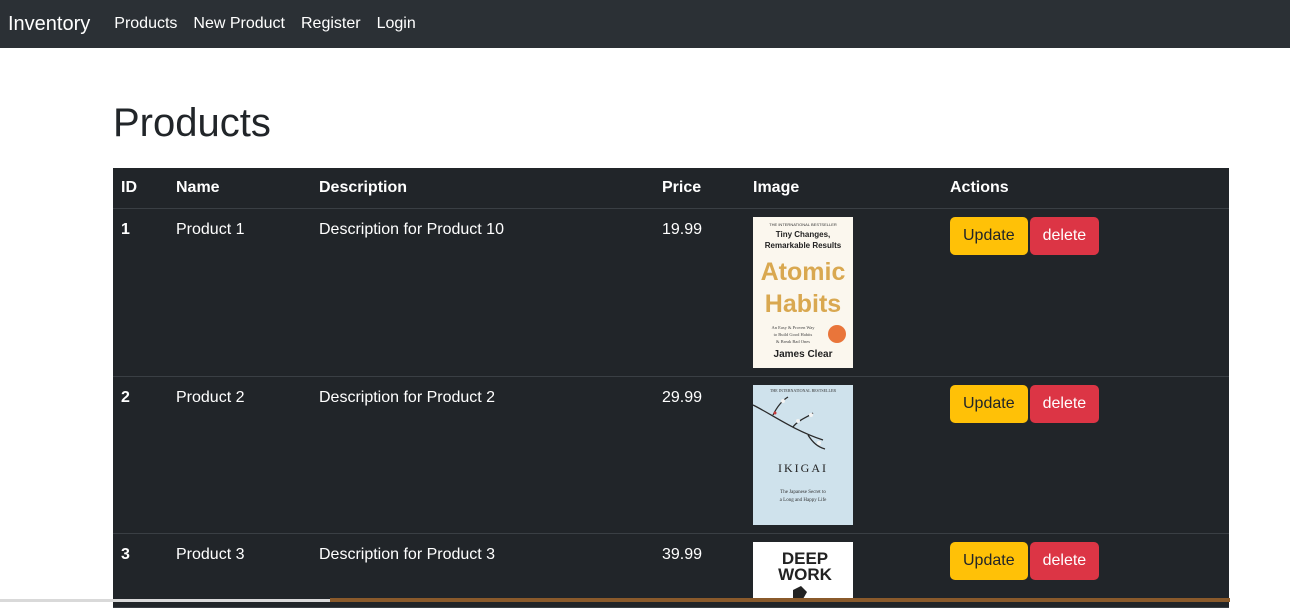 Image resolution: width=1290 pixels, height=608 pixels. What do you see at coordinates (803, 492) in the screenshot?
I see `cover-tagline-1: The Japanese Secret to` at bounding box center [803, 492].